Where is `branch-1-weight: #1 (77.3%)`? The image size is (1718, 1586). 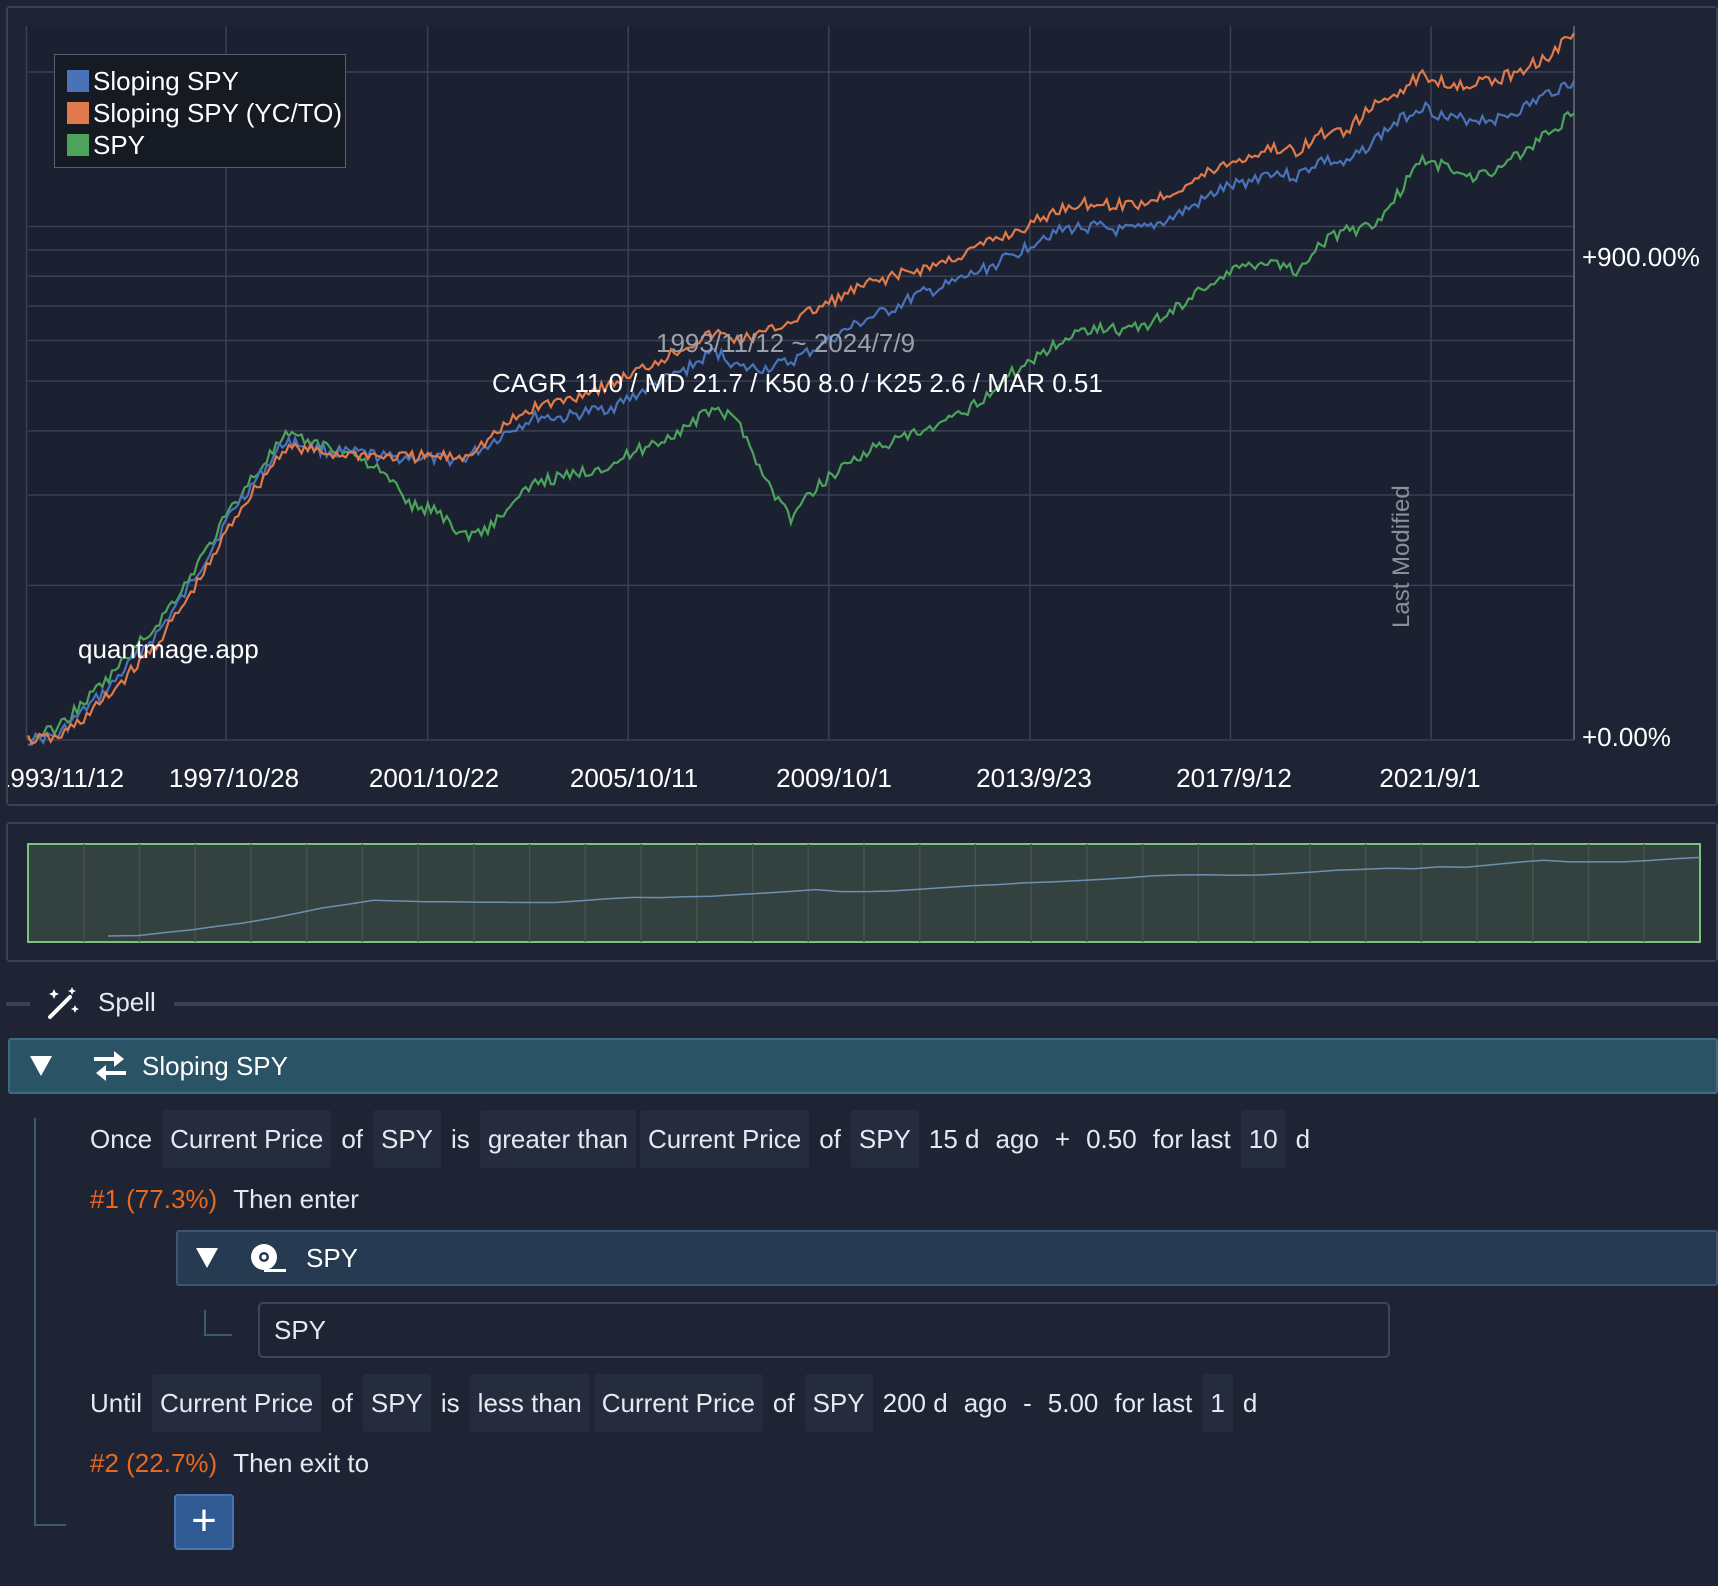
branch-1-weight: #1 (77.3%) is located at coordinates (154, 1199).